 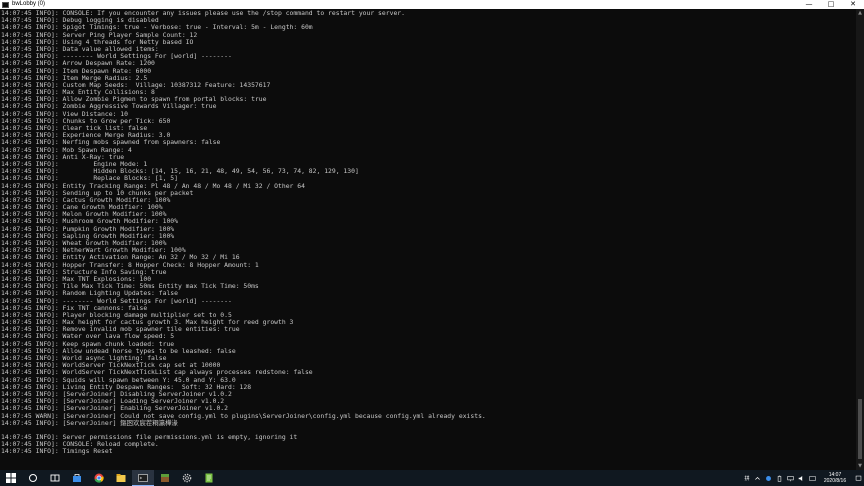 I want to click on settings-gear-icon, so click(x=187, y=478).